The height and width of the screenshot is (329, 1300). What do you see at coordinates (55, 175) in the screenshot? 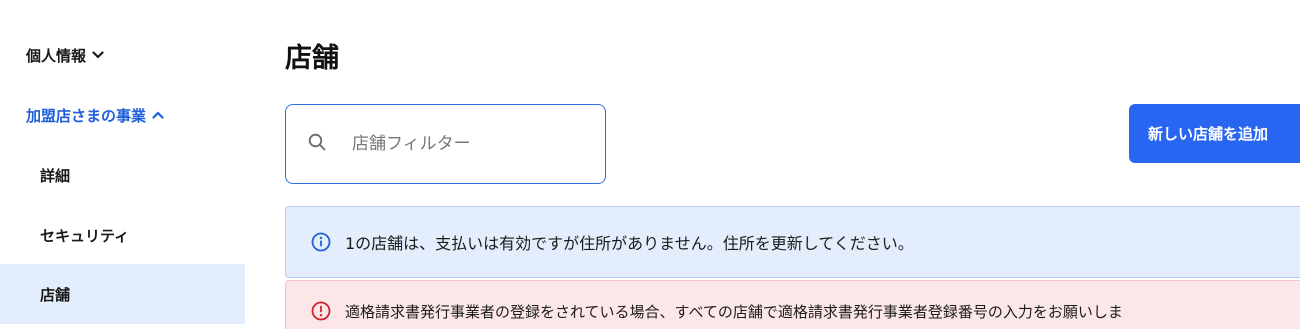
I see `sidebar-item-label: 詳細` at bounding box center [55, 175].